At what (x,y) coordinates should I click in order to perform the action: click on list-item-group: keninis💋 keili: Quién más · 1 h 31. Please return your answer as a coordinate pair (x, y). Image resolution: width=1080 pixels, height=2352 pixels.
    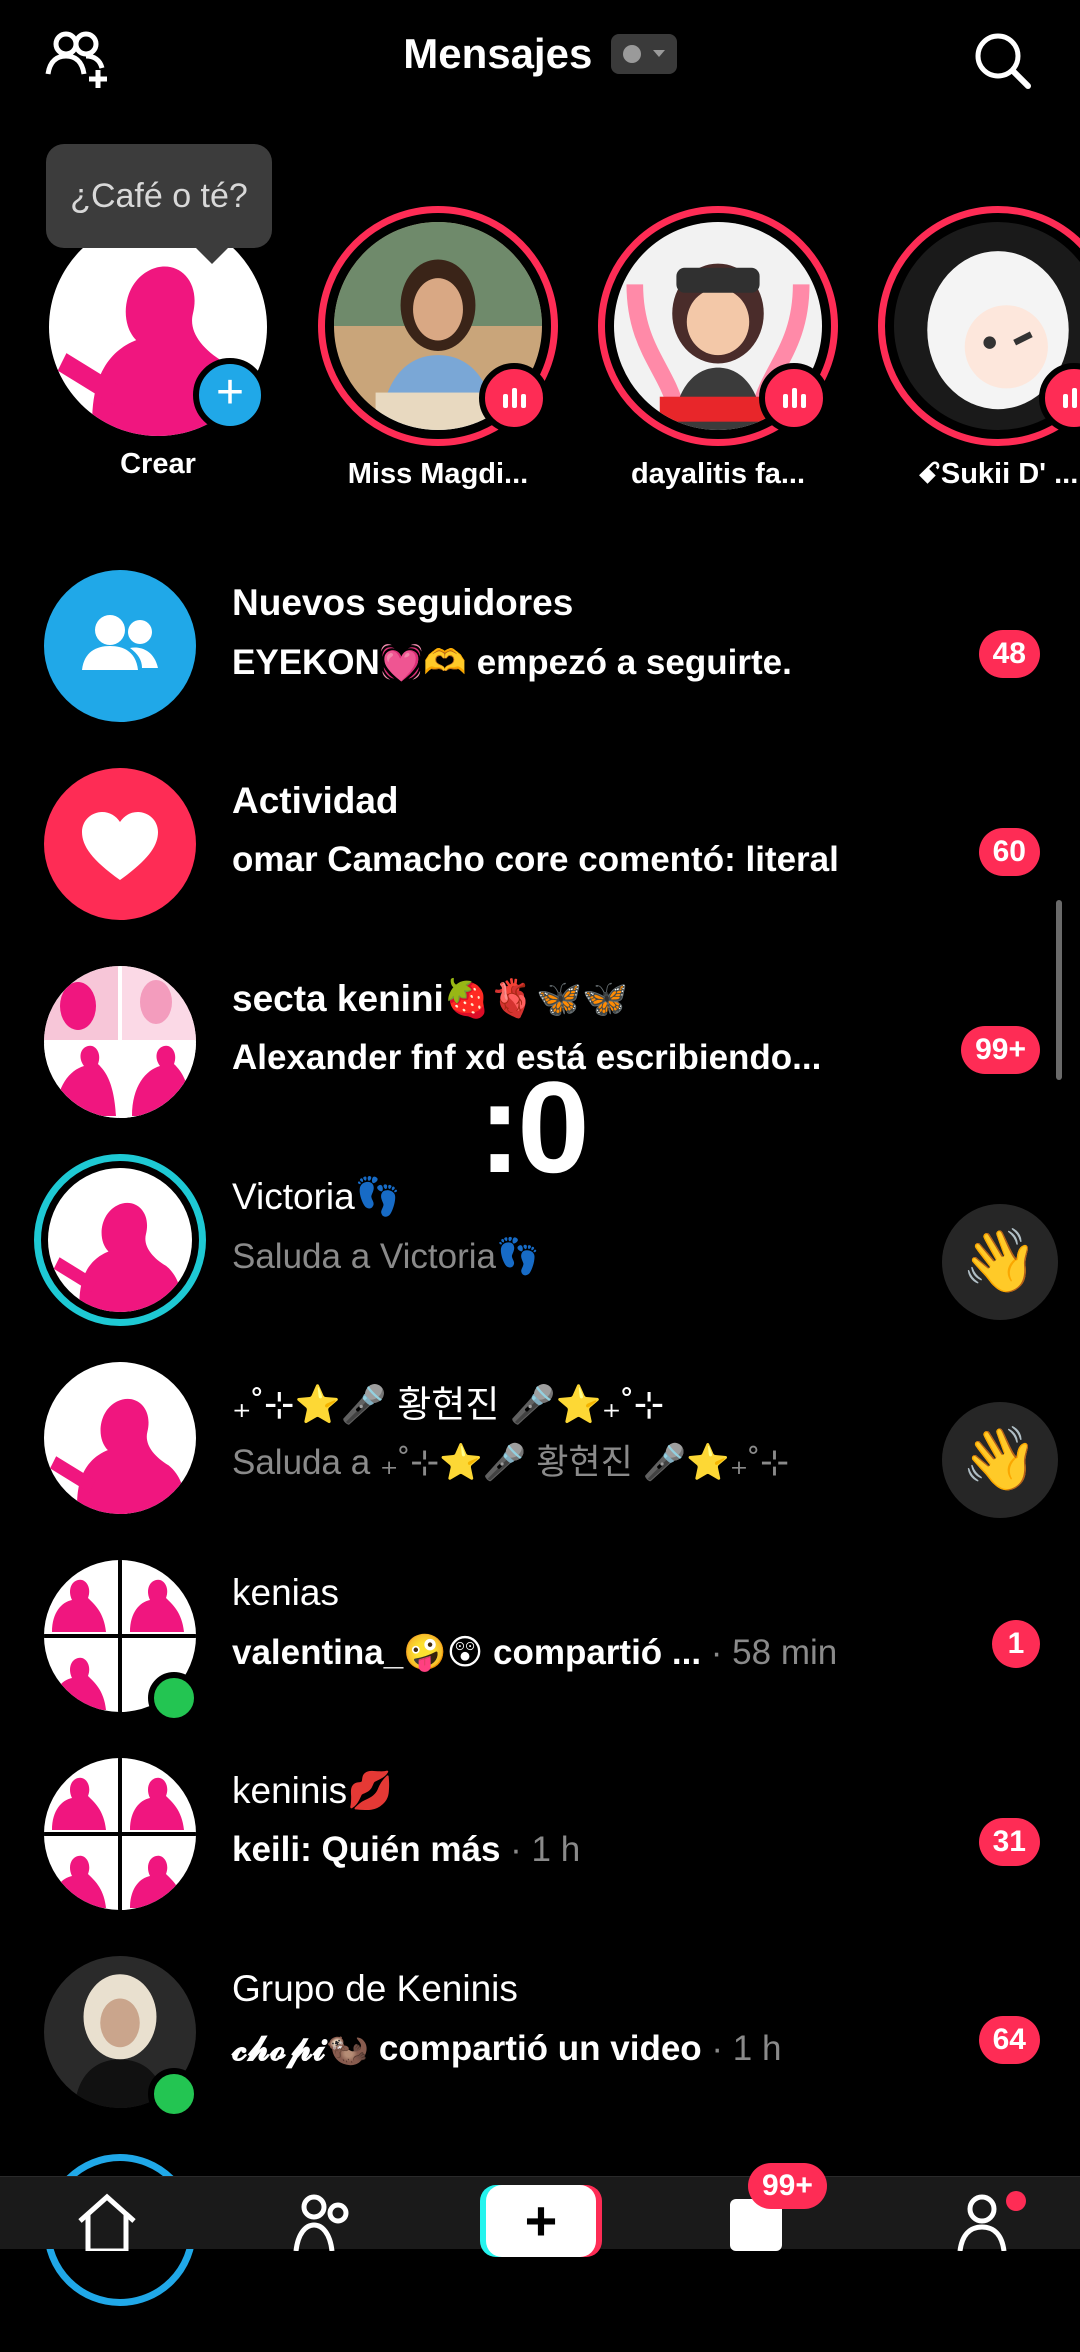
    Looking at the image, I should click on (540, 1857).